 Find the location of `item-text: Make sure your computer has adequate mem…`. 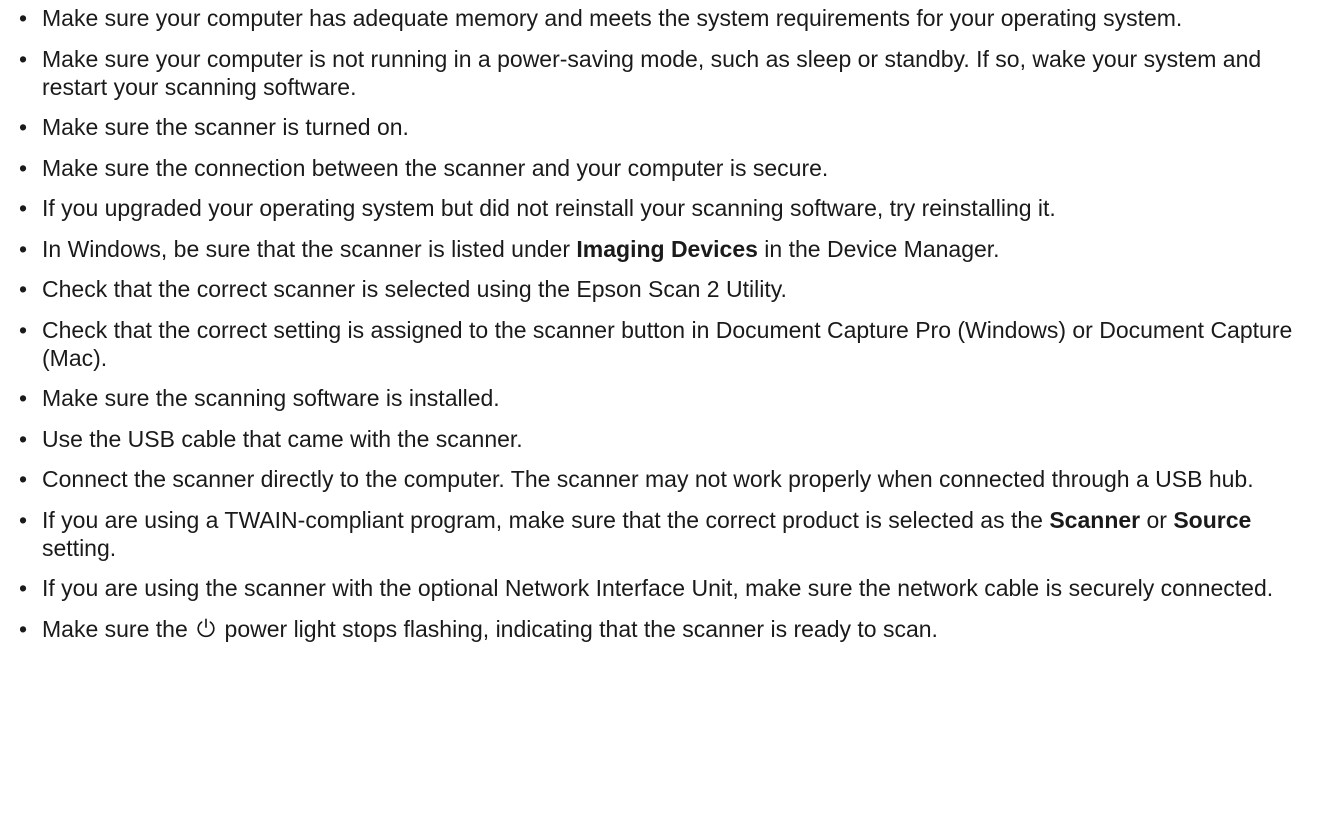

item-text: Make sure your computer has adequate mem… is located at coordinates (612, 18).